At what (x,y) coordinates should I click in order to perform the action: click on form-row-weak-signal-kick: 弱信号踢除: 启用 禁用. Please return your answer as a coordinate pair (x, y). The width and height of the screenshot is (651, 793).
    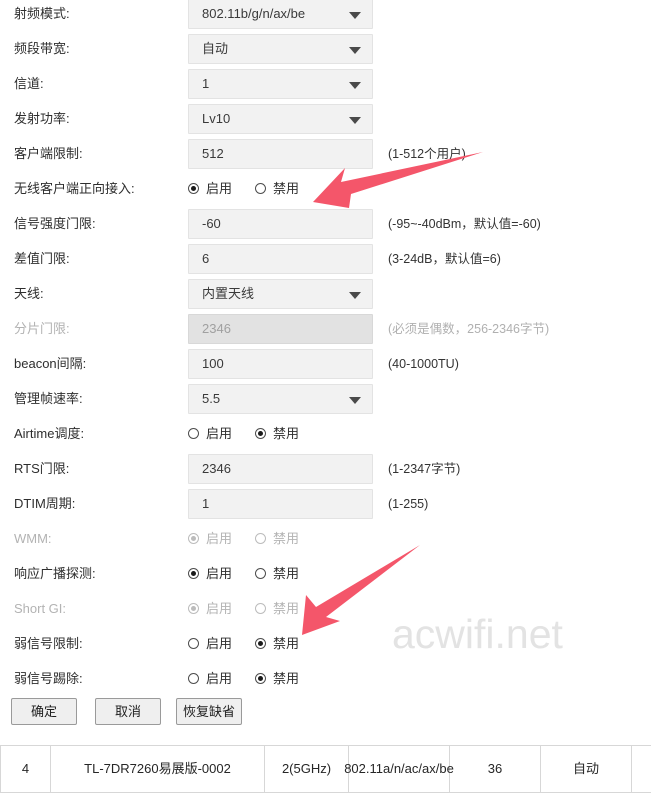
    Looking at the image, I should click on (325, 681).